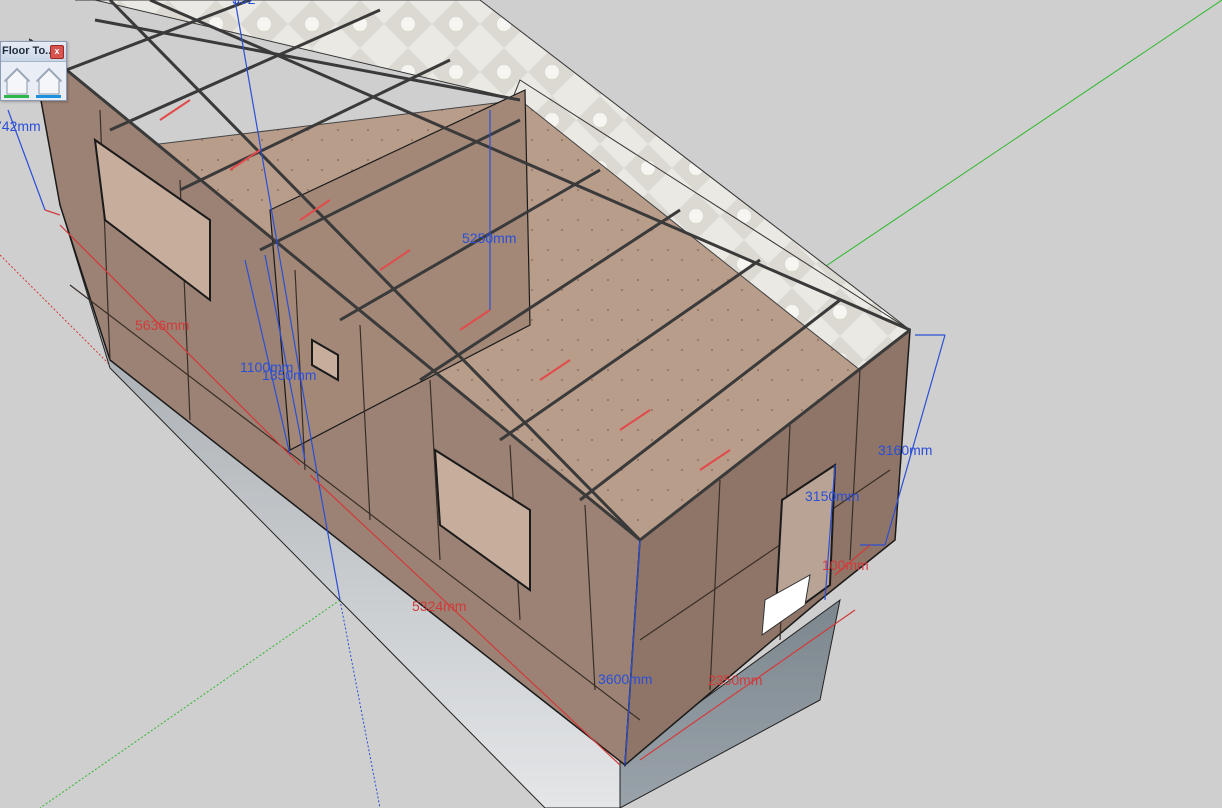 This screenshot has height=808, width=1222. I want to click on dim-label-1350: 1350mm, so click(289, 375).